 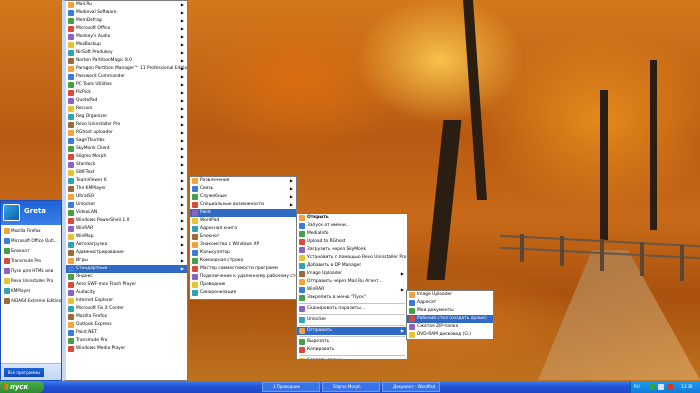 What do you see at coordinates (126, 93) in the screenshot?
I see `programs-menu-item: PicPick ▶` at bounding box center [126, 93].